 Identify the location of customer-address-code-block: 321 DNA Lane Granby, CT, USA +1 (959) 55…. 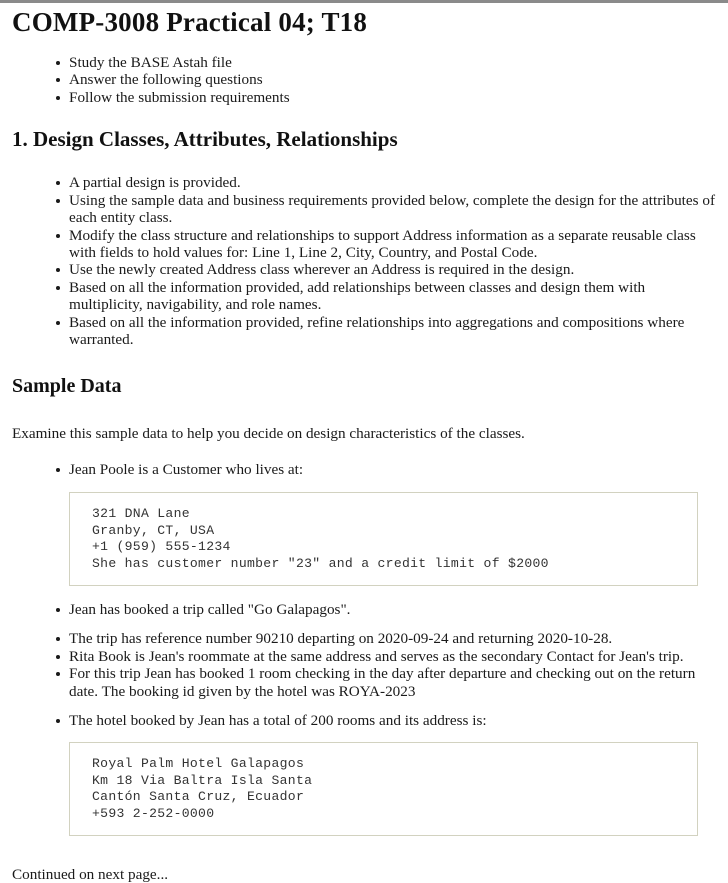
(383, 539).